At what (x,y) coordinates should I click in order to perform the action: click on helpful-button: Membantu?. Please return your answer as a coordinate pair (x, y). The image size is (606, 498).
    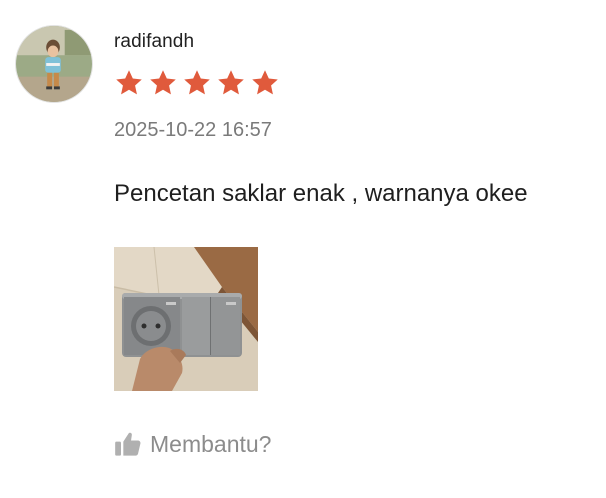
    Looking at the image, I should click on (192, 444).